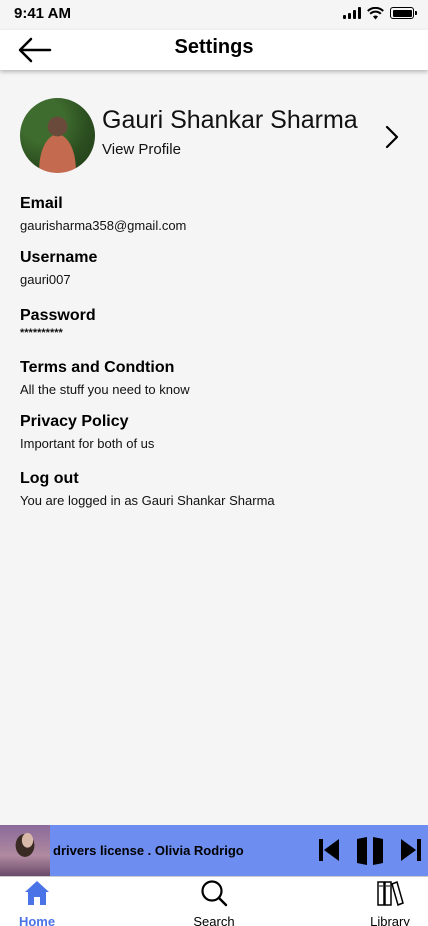 This screenshot has height=926, width=428. What do you see at coordinates (375, 12) in the screenshot?
I see `wifi-icon` at bounding box center [375, 12].